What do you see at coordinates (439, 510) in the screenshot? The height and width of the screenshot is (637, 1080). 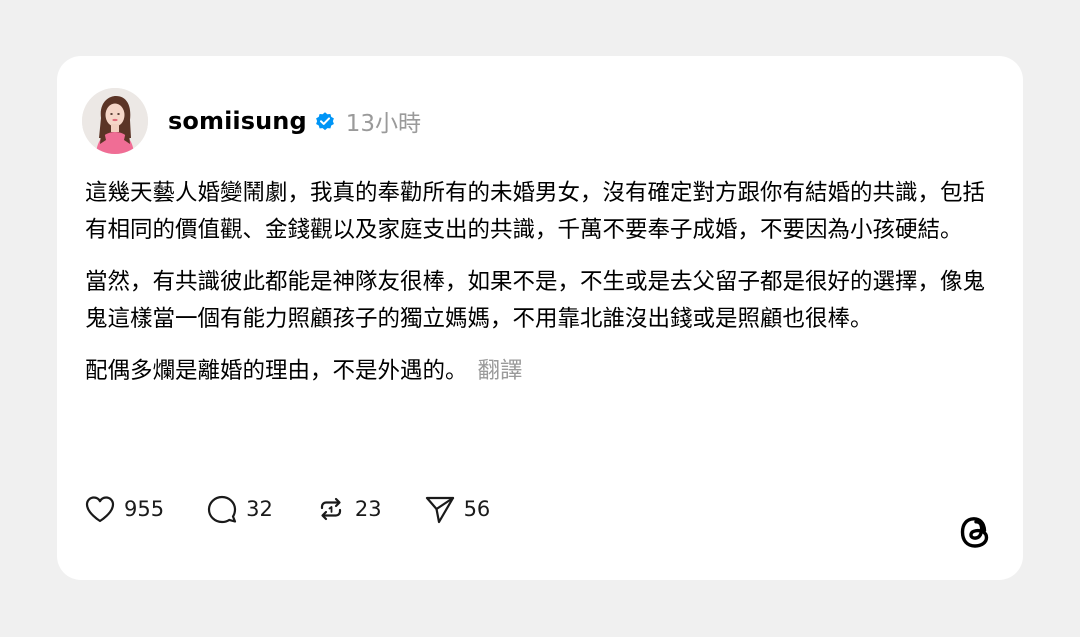 I see `send-icon` at bounding box center [439, 510].